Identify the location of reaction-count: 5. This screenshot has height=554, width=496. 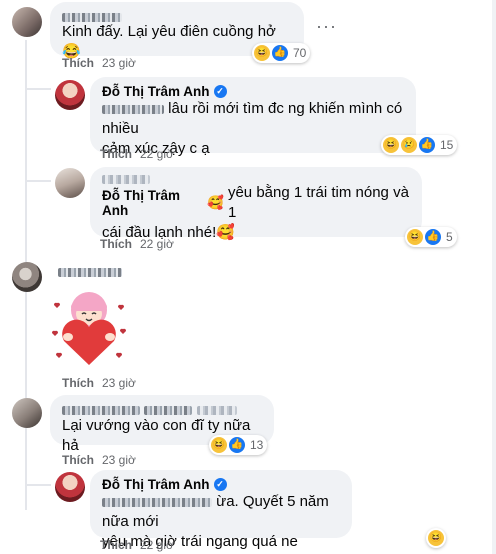
(449, 237).